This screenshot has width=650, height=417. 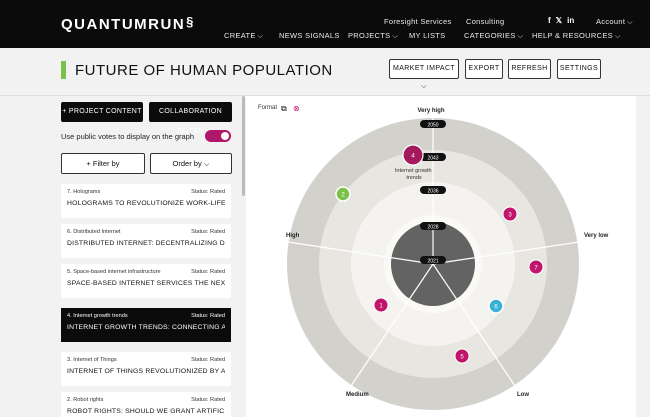 I want to click on export-button: EXPORT, so click(x=484, y=69).